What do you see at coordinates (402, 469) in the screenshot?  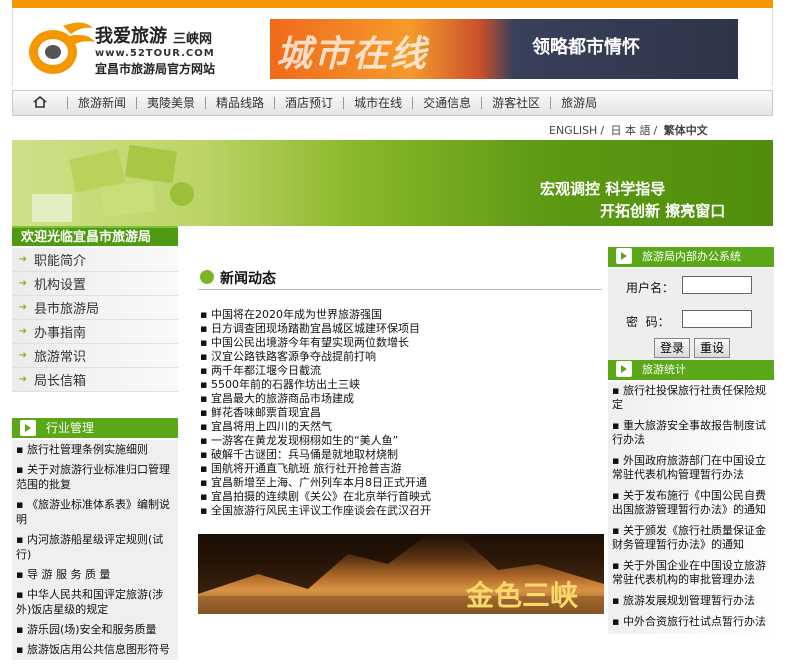 I see `news-item: ▪ 国航将开通直飞航班 旅行社开抢普吉游` at bounding box center [402, 469].